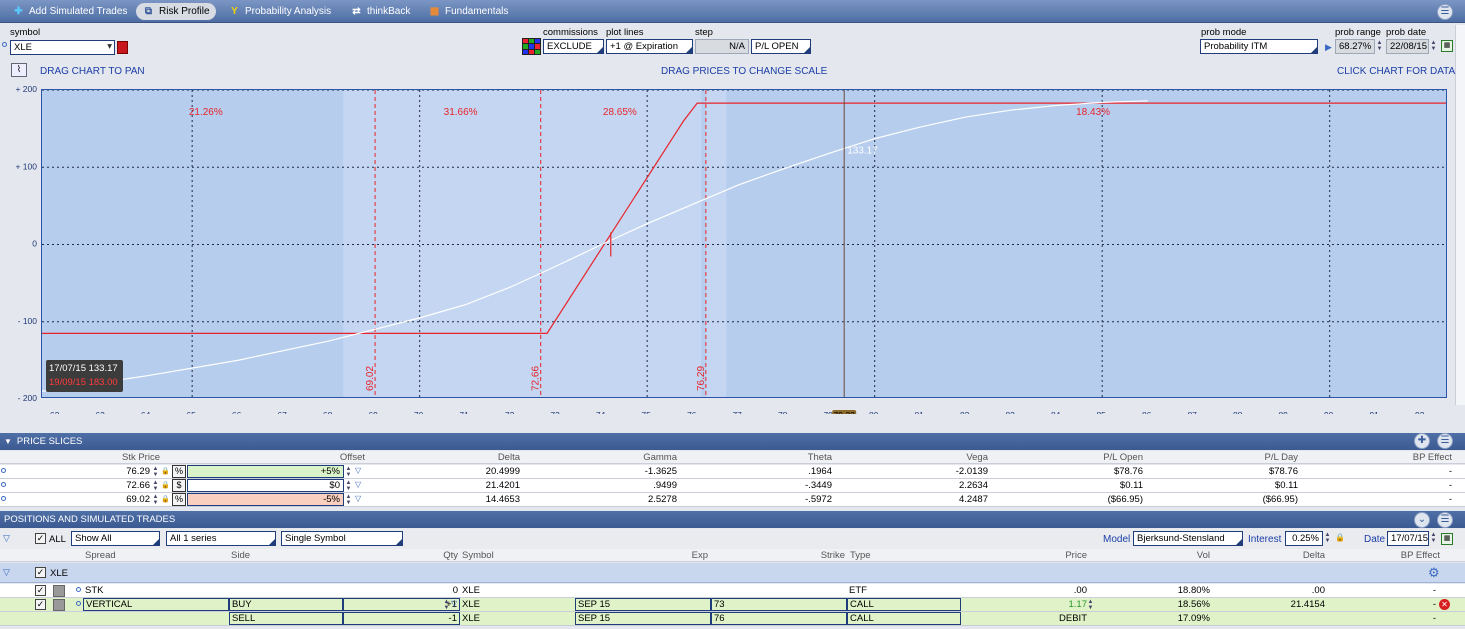 Image resolution: width=1465 pixels, height=629 pixels. I want to click on col-qty: Qty, so click(429, 555).